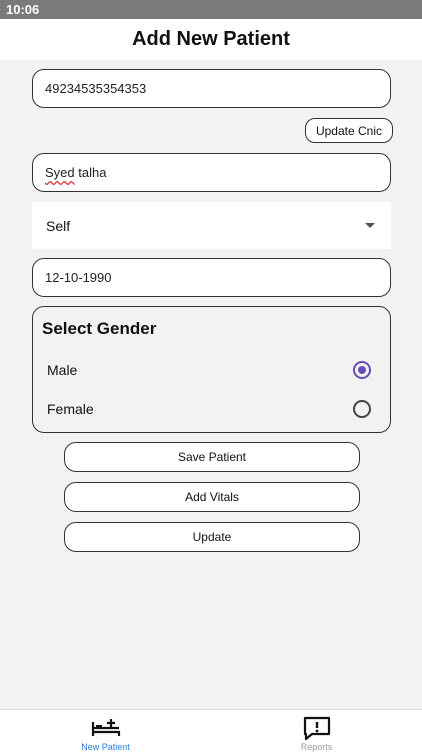 Image resolution: width=422 pixels, height=752 pixels. Describe the element at coordinates (217, 88) in the screenshot. I see `cnic-input` at that location.